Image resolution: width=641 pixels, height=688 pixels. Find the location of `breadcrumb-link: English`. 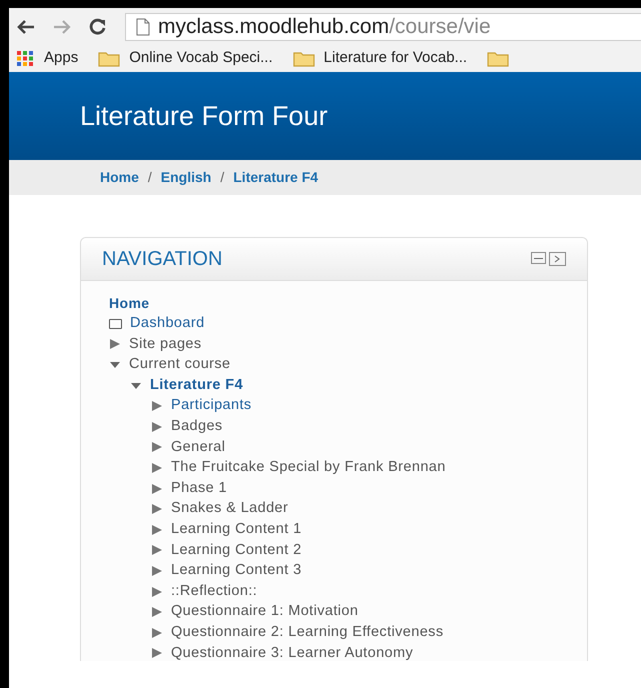

breadcrumb-link: English is located at coordinates (186, 177).